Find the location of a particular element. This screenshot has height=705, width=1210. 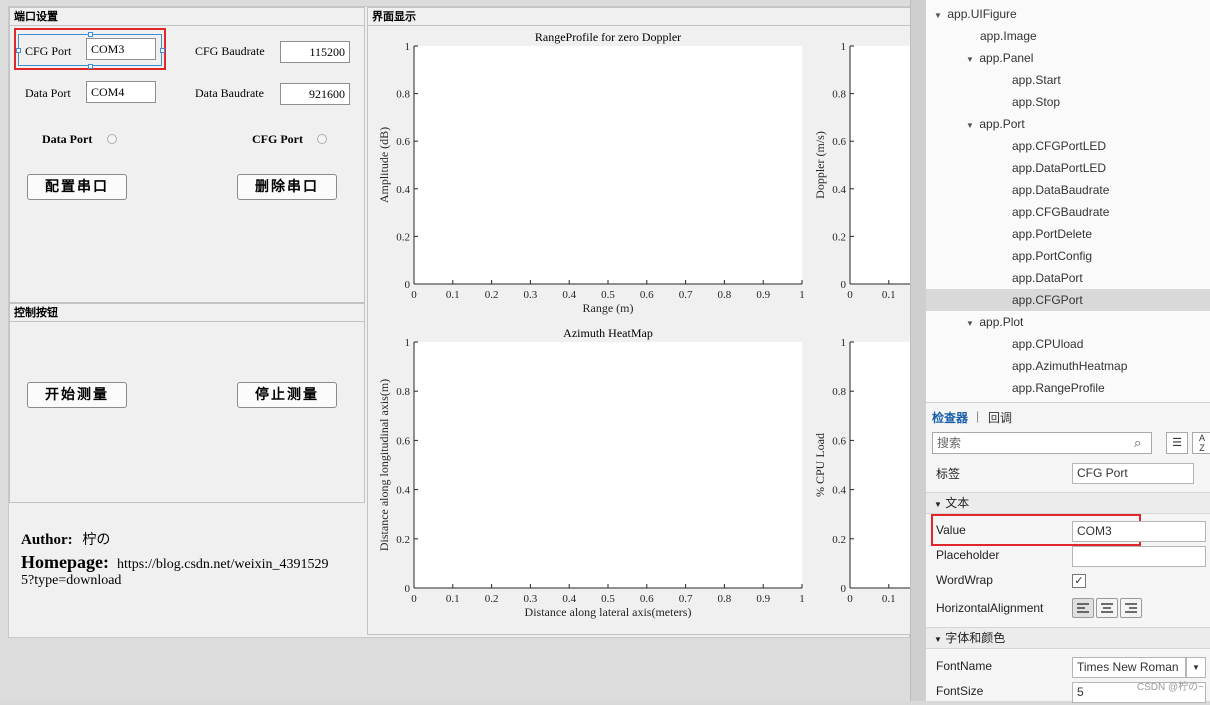

align-left-icon is located at coordinates (1083, 608).